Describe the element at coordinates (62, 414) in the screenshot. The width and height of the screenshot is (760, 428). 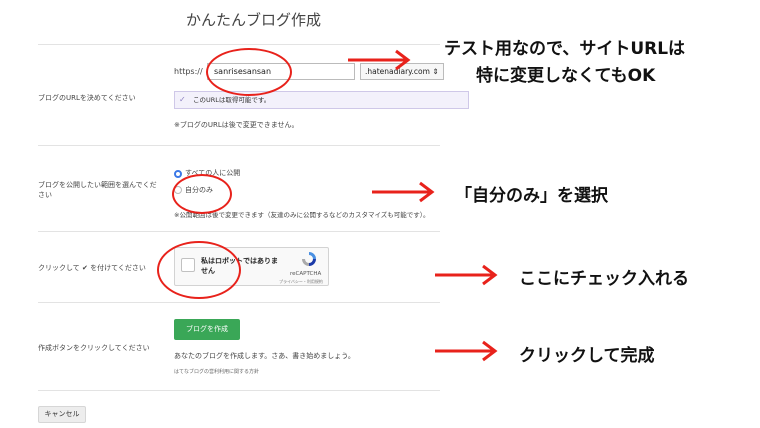
I see `cancel-button: キャンセル` at that location.